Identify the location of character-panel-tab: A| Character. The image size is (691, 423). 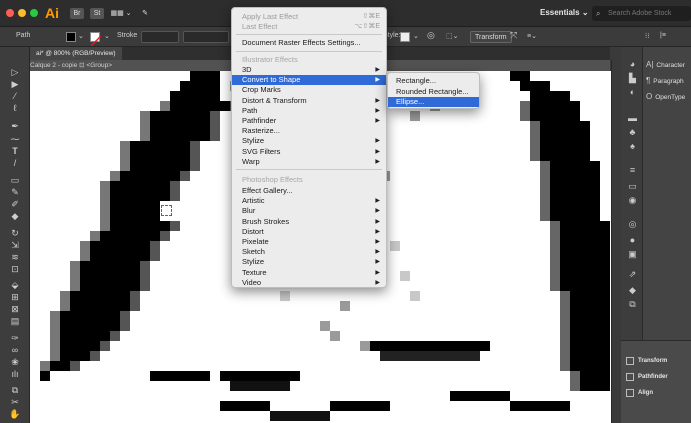
(665, 65).